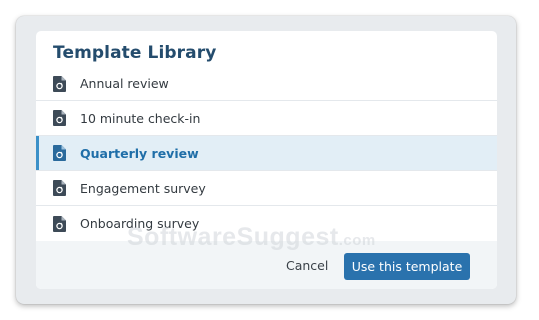 Image resolution: width=539 pixels, height=320 pixels. I want to click on template-item-annual-review: Annual review, so click(266, 84).